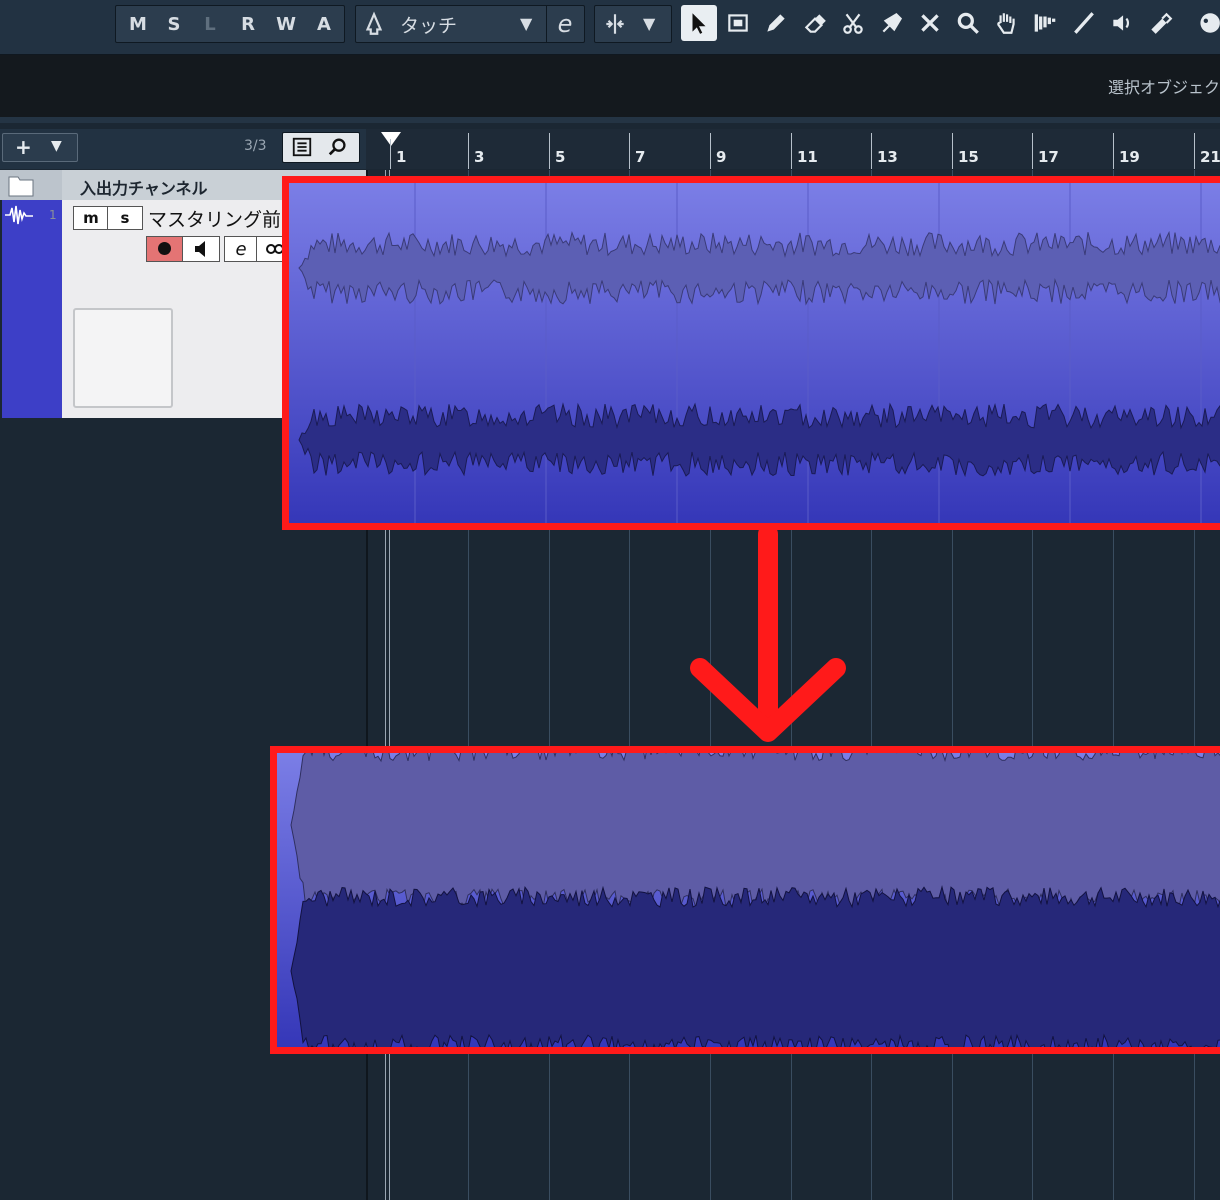 This screenshot has width=1220, height=1200. I want to click on playhead-icon, so click(391, 139).